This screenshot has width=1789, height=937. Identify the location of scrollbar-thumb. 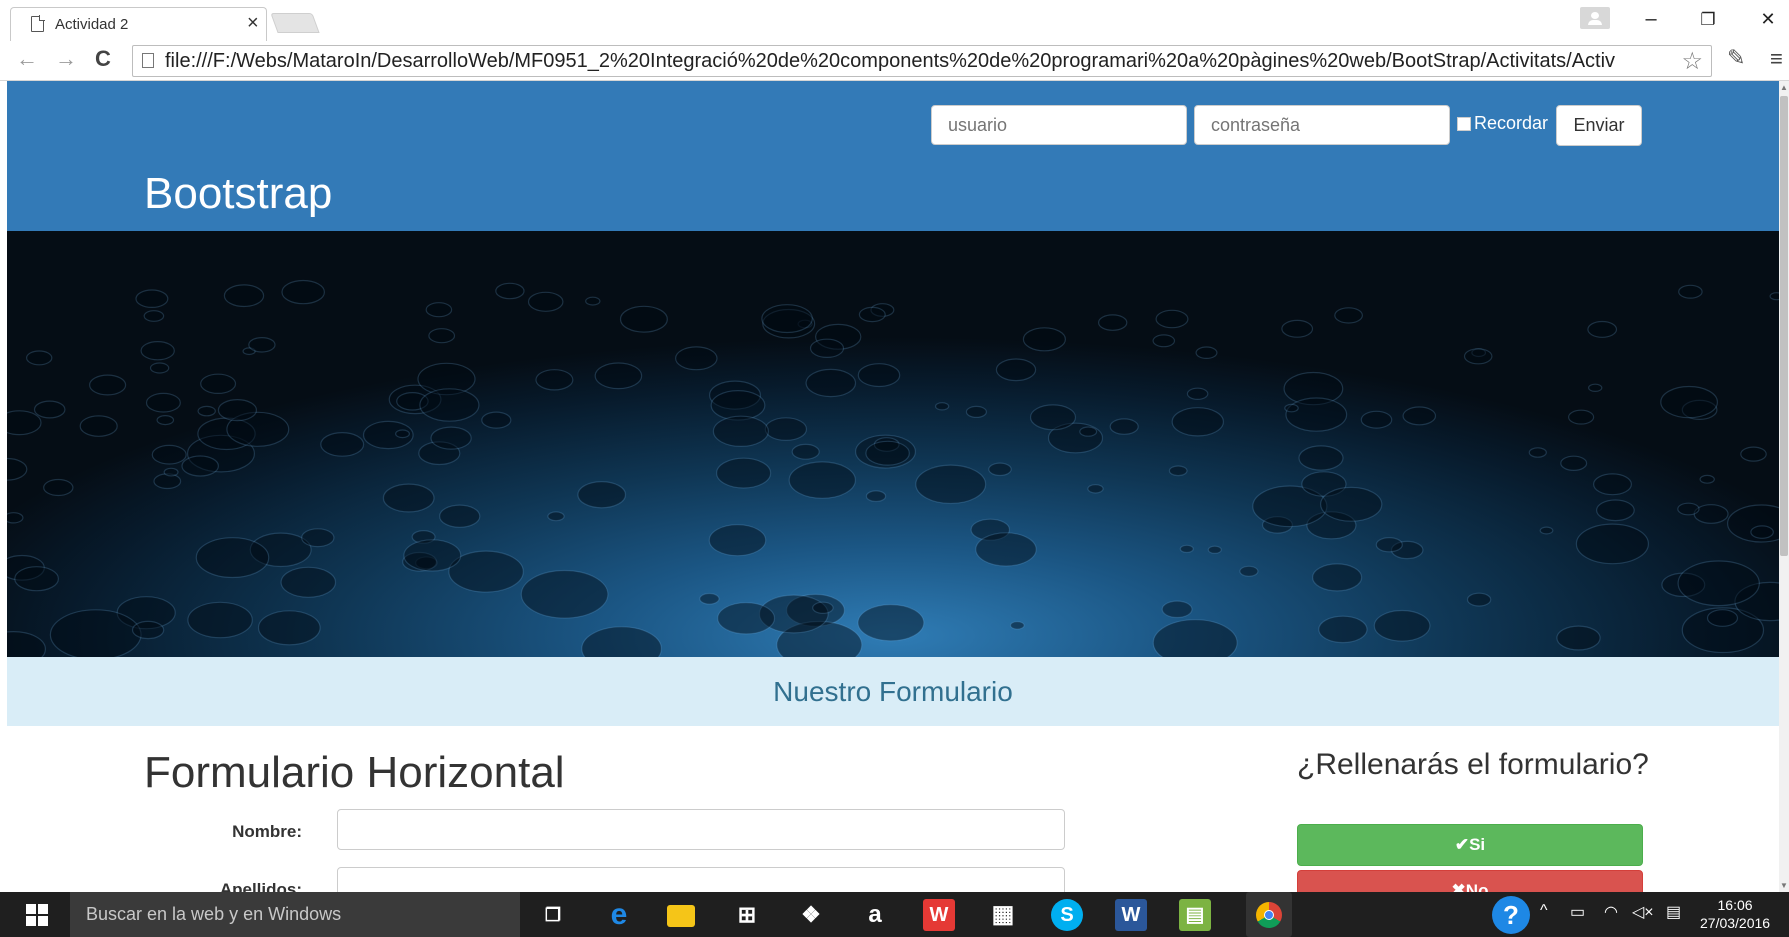
(1784, 326).